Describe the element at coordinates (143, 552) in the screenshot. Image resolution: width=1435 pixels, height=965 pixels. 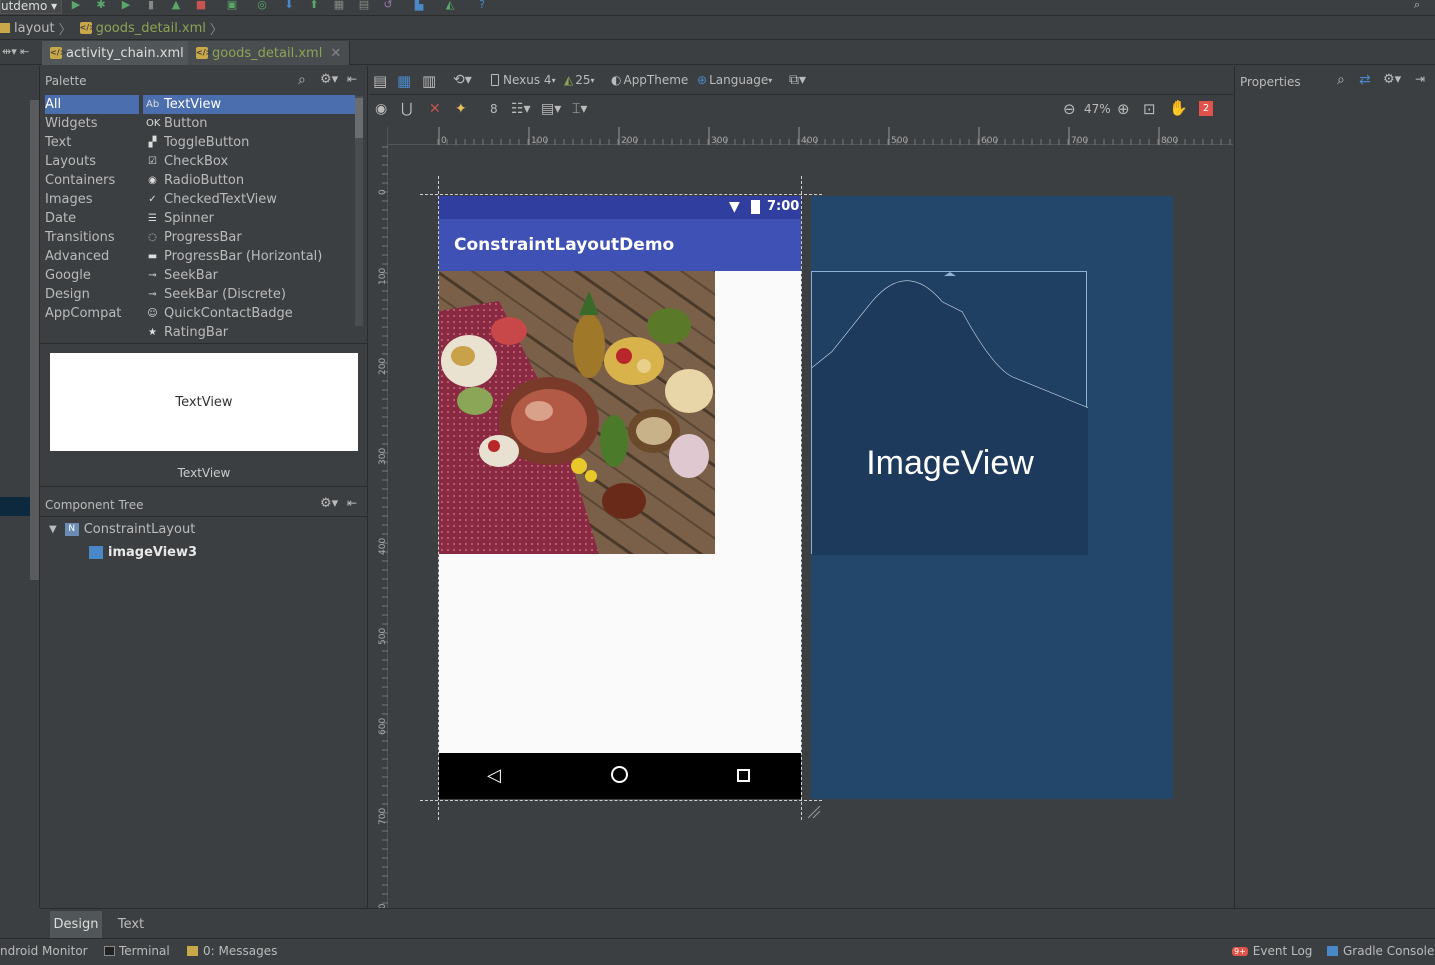
I see `tree-node-imageview: imageView3` at that location.